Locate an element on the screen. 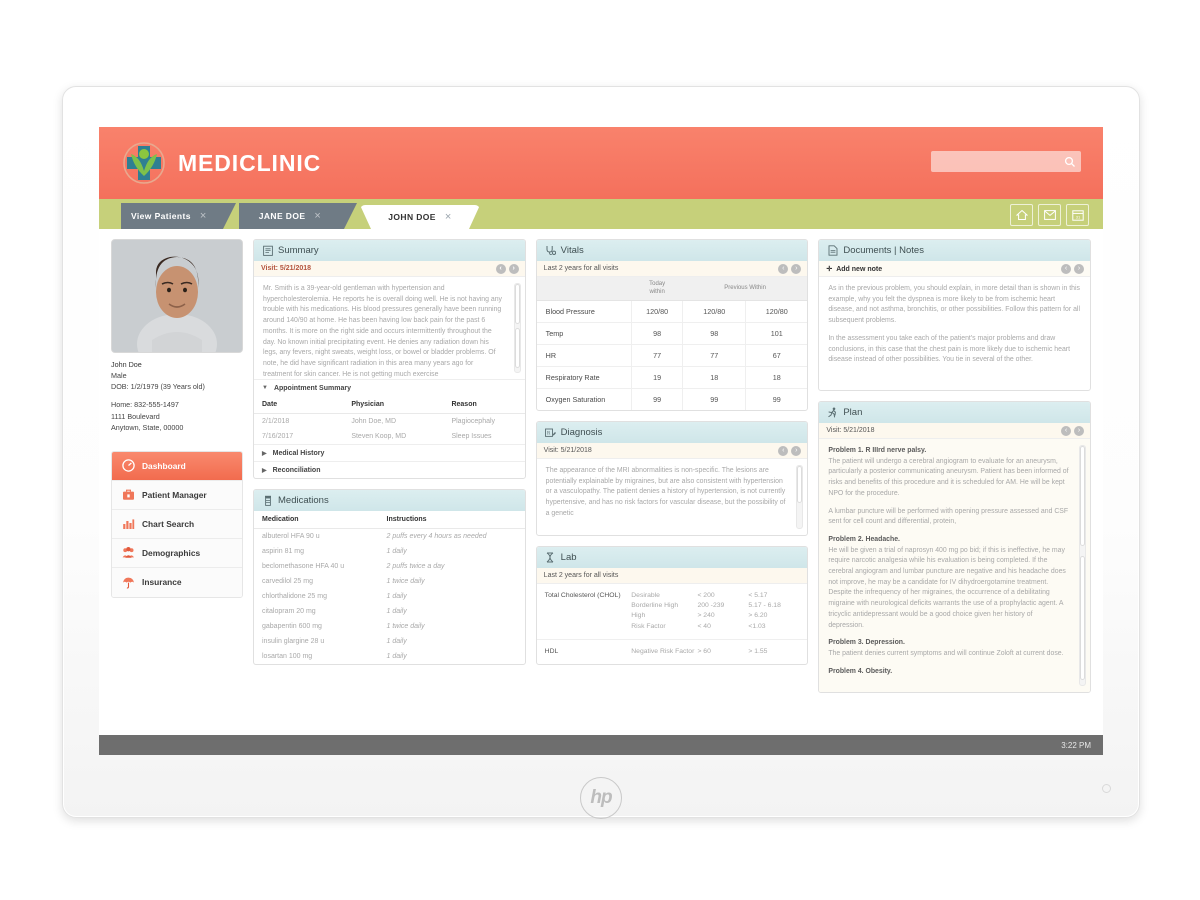 This screenshot has width=1200, height=900. lab-values-conventional: > 60 is located at coordinates (722, 652).